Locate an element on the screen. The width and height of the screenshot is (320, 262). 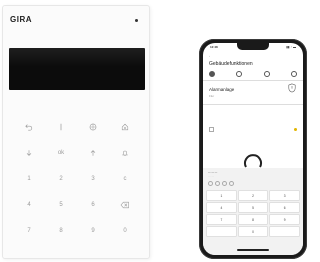
bar-key is located at coordinates (61, 127).